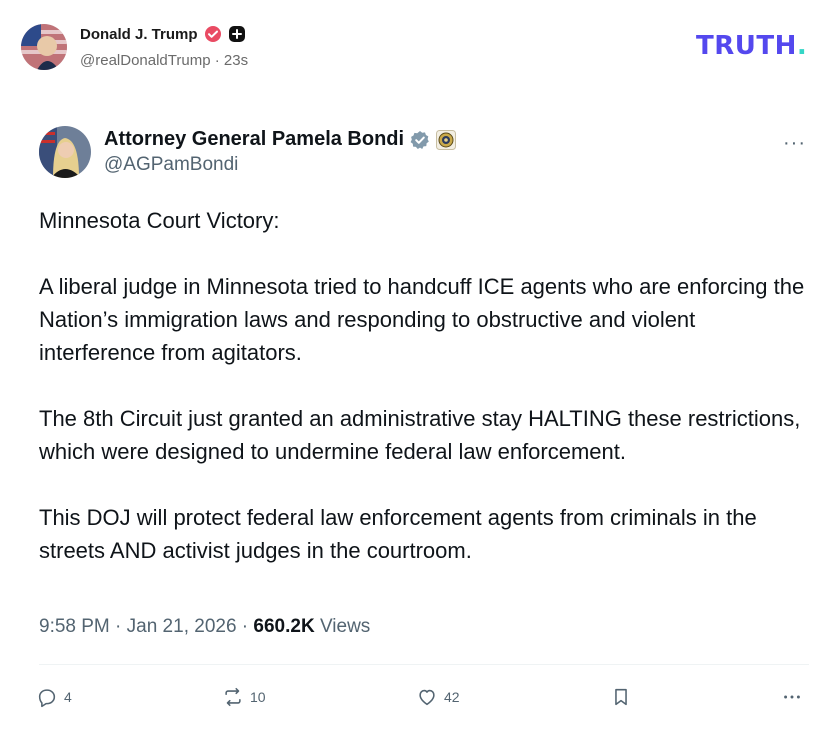 This screenshot has width=840, height=736. Describe the element at coordinates (237, 34) in the screenshot. I see `plus-badge-icon` at that location.